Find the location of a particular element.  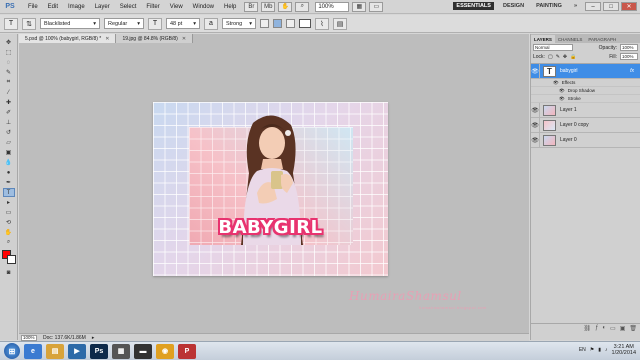

menu-layer: Layer is located at coordinates (102, 7).